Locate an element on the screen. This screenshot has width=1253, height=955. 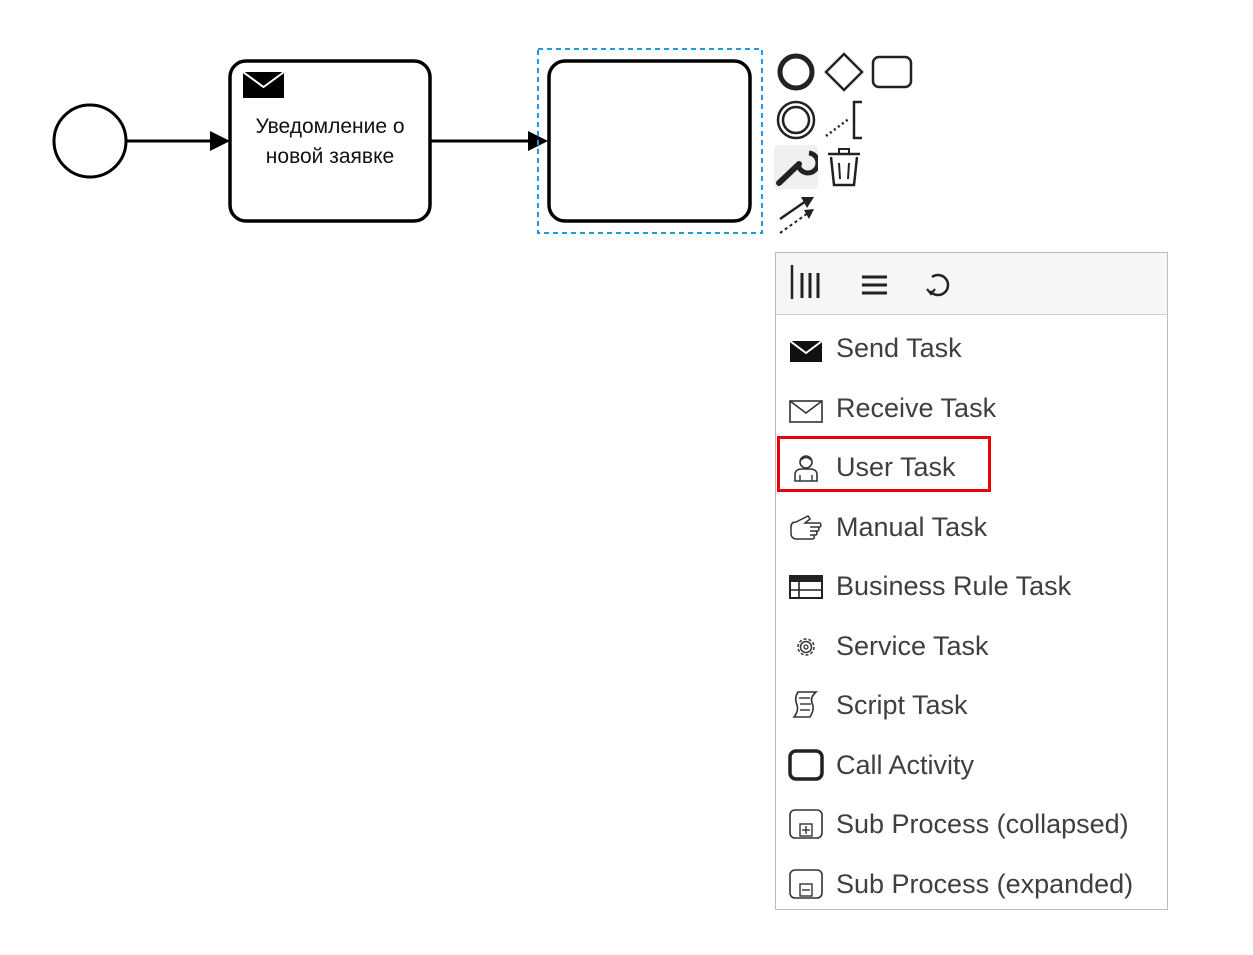
menu-item-script-task: Script Task is located at coordinates (971, 704).